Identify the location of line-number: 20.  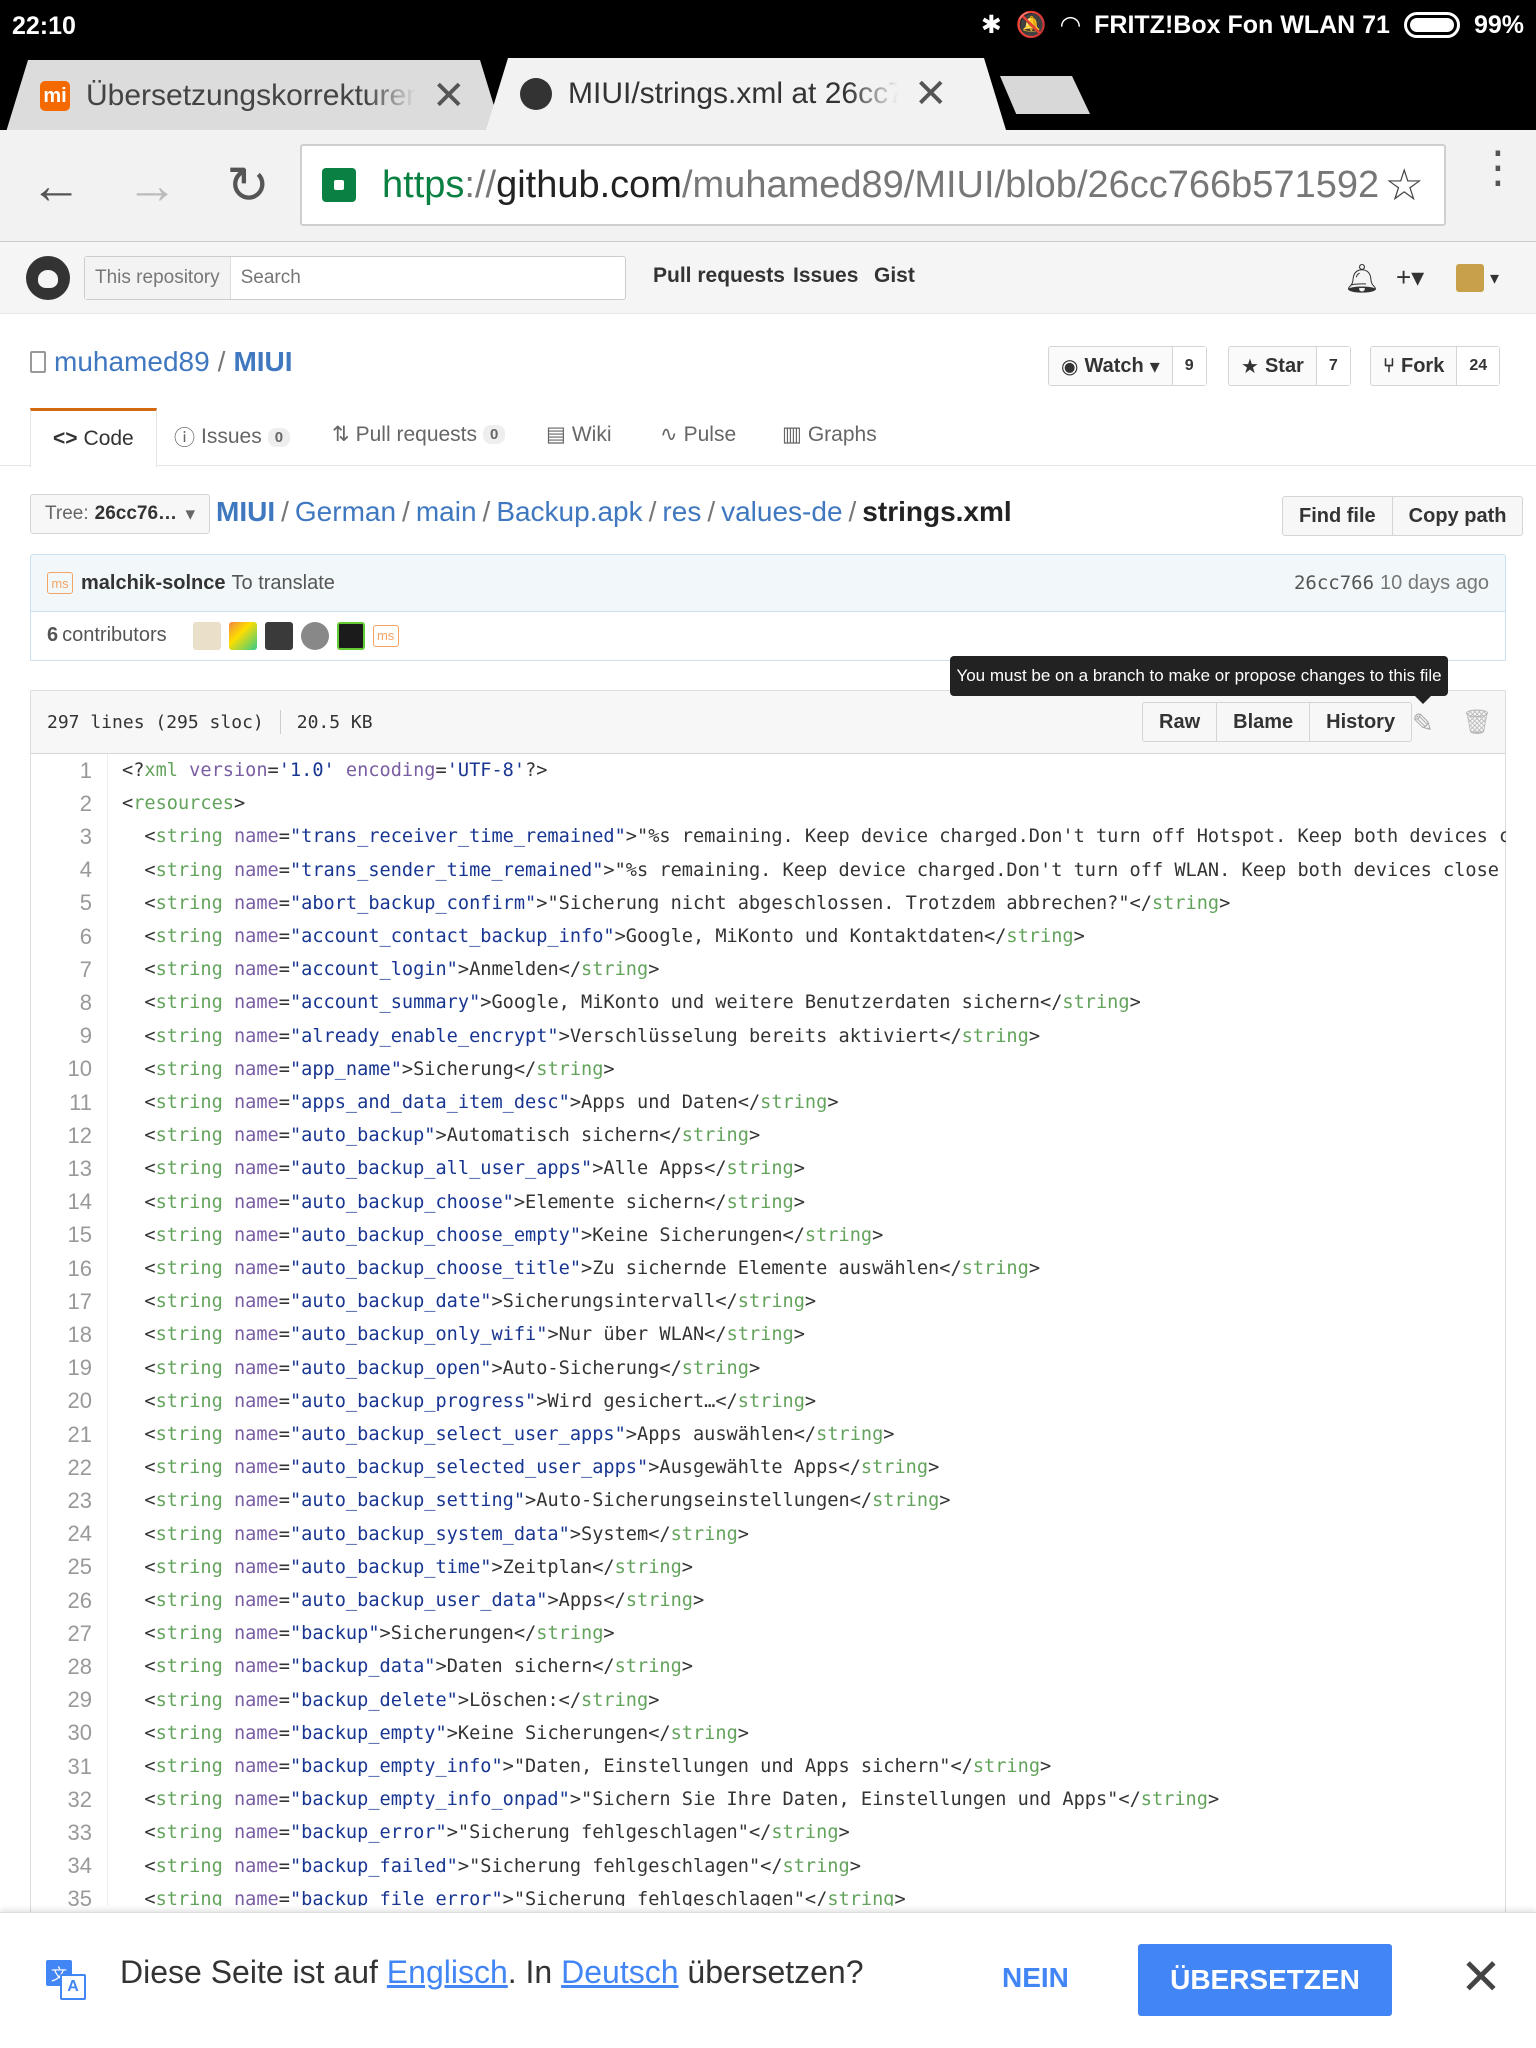
(61, 1401).